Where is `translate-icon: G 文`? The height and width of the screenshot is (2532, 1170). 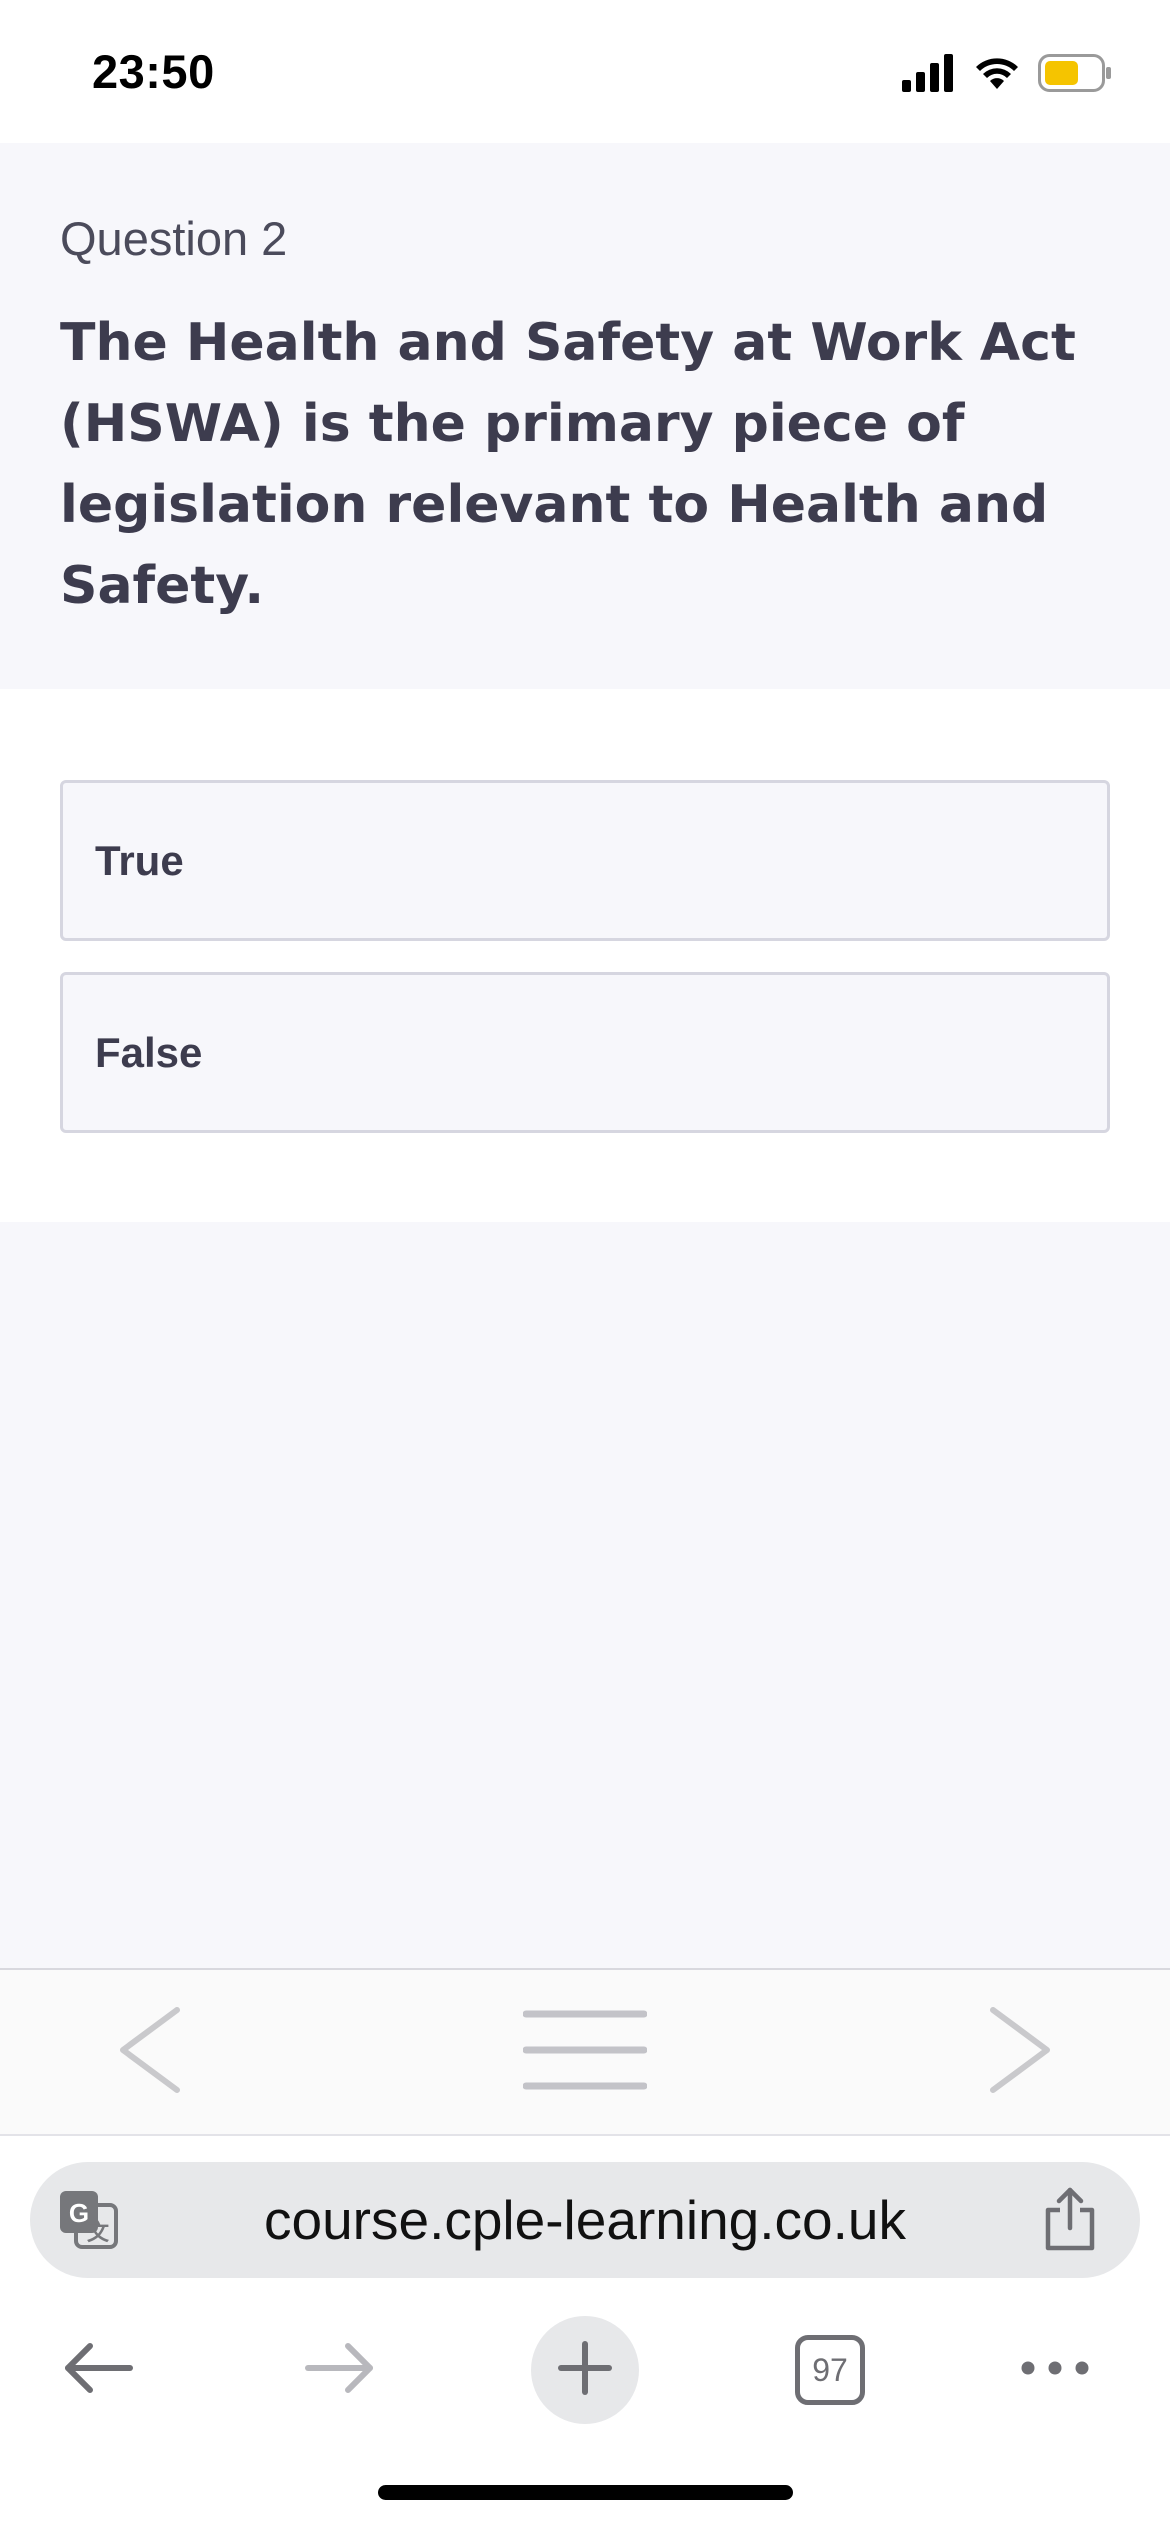
translate-icon: G 文 is located at coordinates (89, 2223).